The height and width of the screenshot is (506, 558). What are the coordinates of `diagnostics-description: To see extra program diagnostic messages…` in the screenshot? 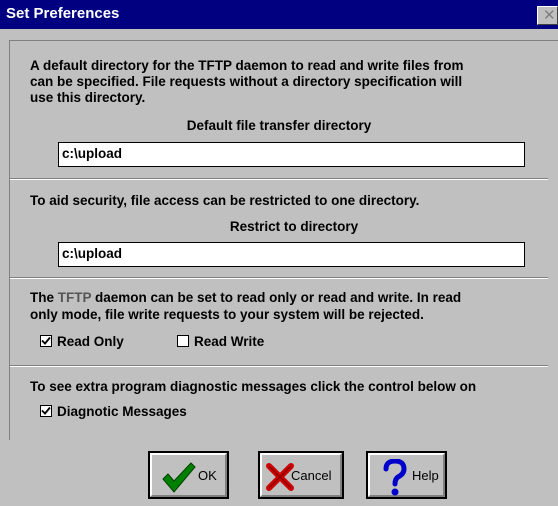 It's located at (253, 386).